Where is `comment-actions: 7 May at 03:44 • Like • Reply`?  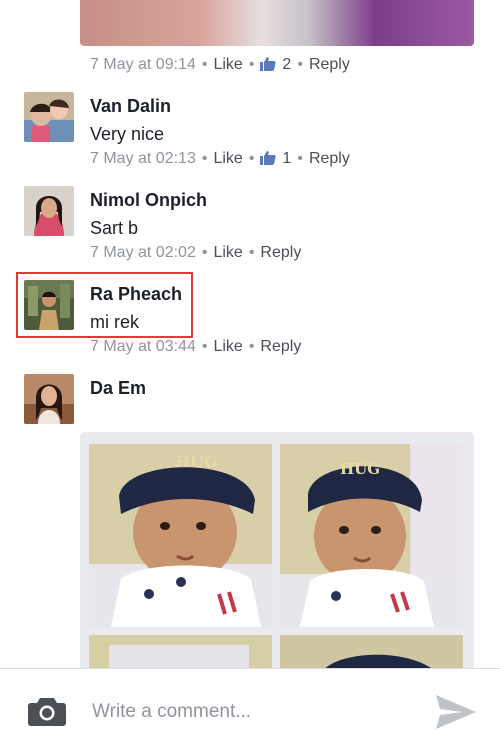
comment-actions: 7 May at 03:44 • Like • Reply is located at coordinates (195, 347).